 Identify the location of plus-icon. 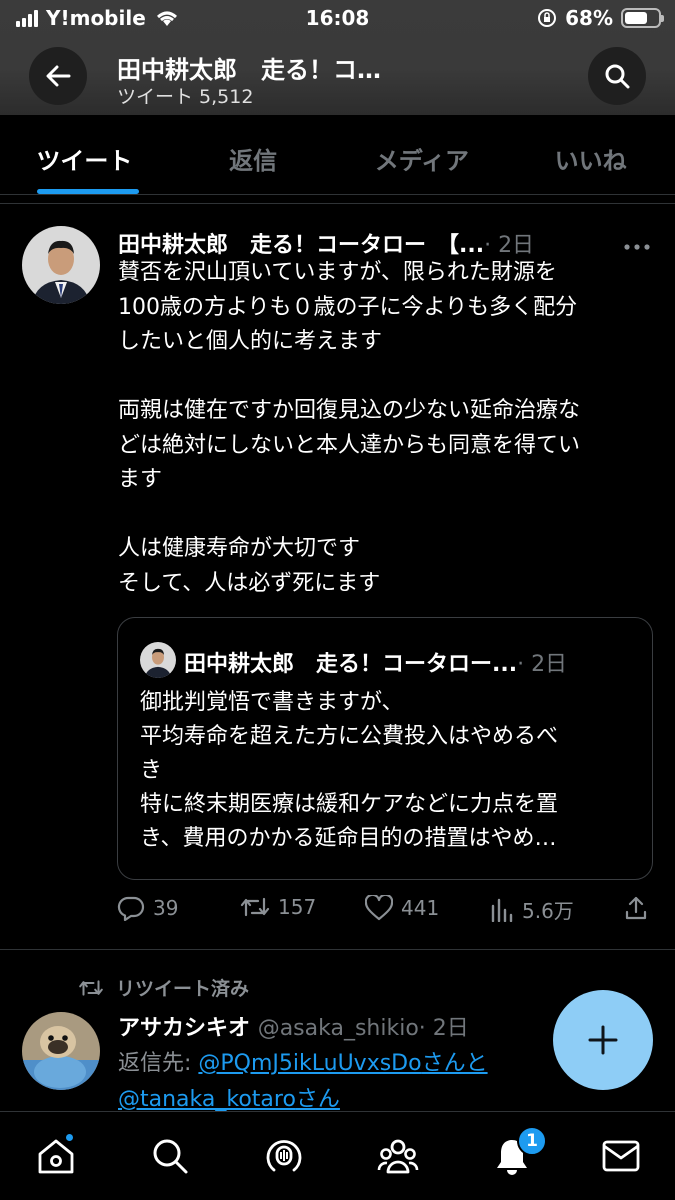
(603, 1040).